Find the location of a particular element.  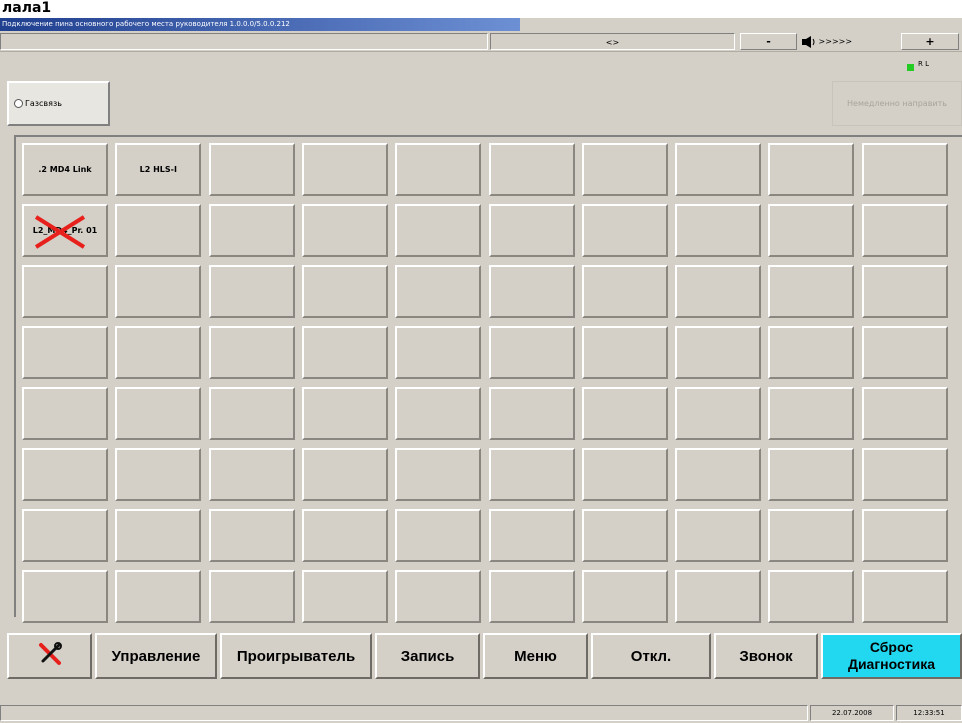

status-led-label: R L is located at coordinates (923, 64).